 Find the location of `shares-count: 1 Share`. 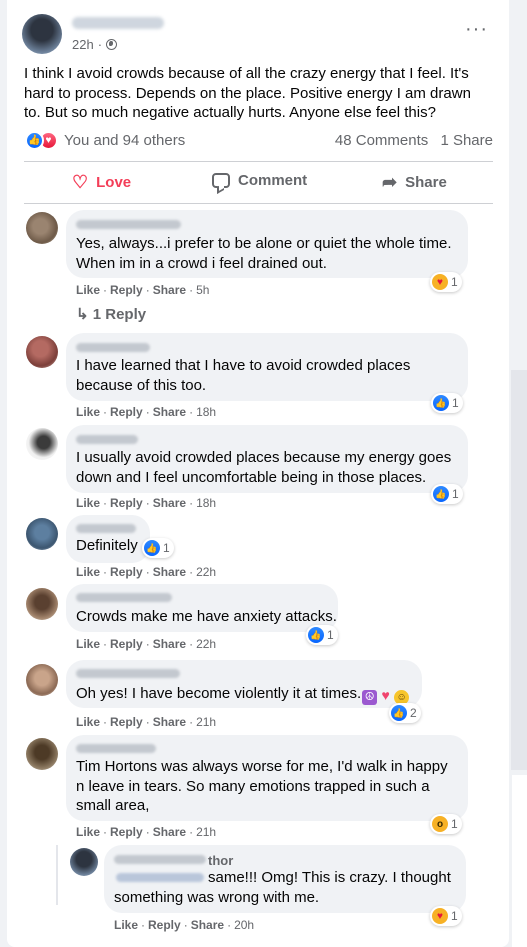

shares-count: 1 Share is located at coordinates (466, 140).